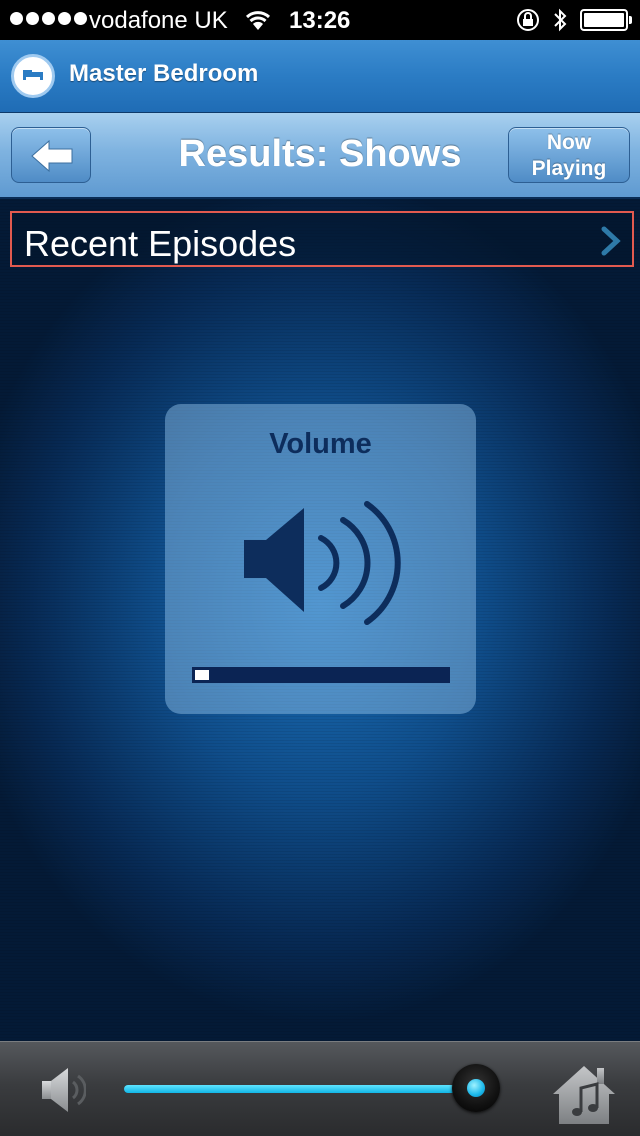 This screenshot has width=640, height=1136. I want to click on mute-speaker-icon, so click(63, 1092).